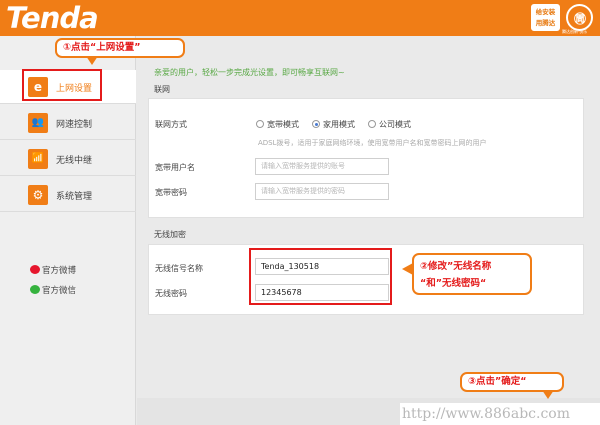  I want to click on bird-caption: 腾达创新·快乐, so click(575, 31).